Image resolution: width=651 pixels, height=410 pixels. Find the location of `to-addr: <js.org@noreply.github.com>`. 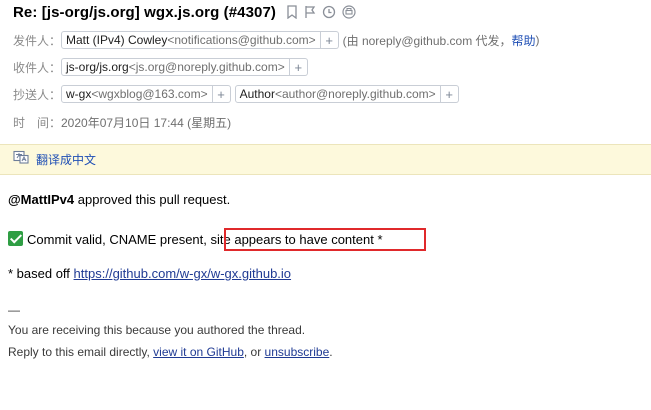

to-addr: <js.org@noreply.github.com> is located at coordinates (206, 67).